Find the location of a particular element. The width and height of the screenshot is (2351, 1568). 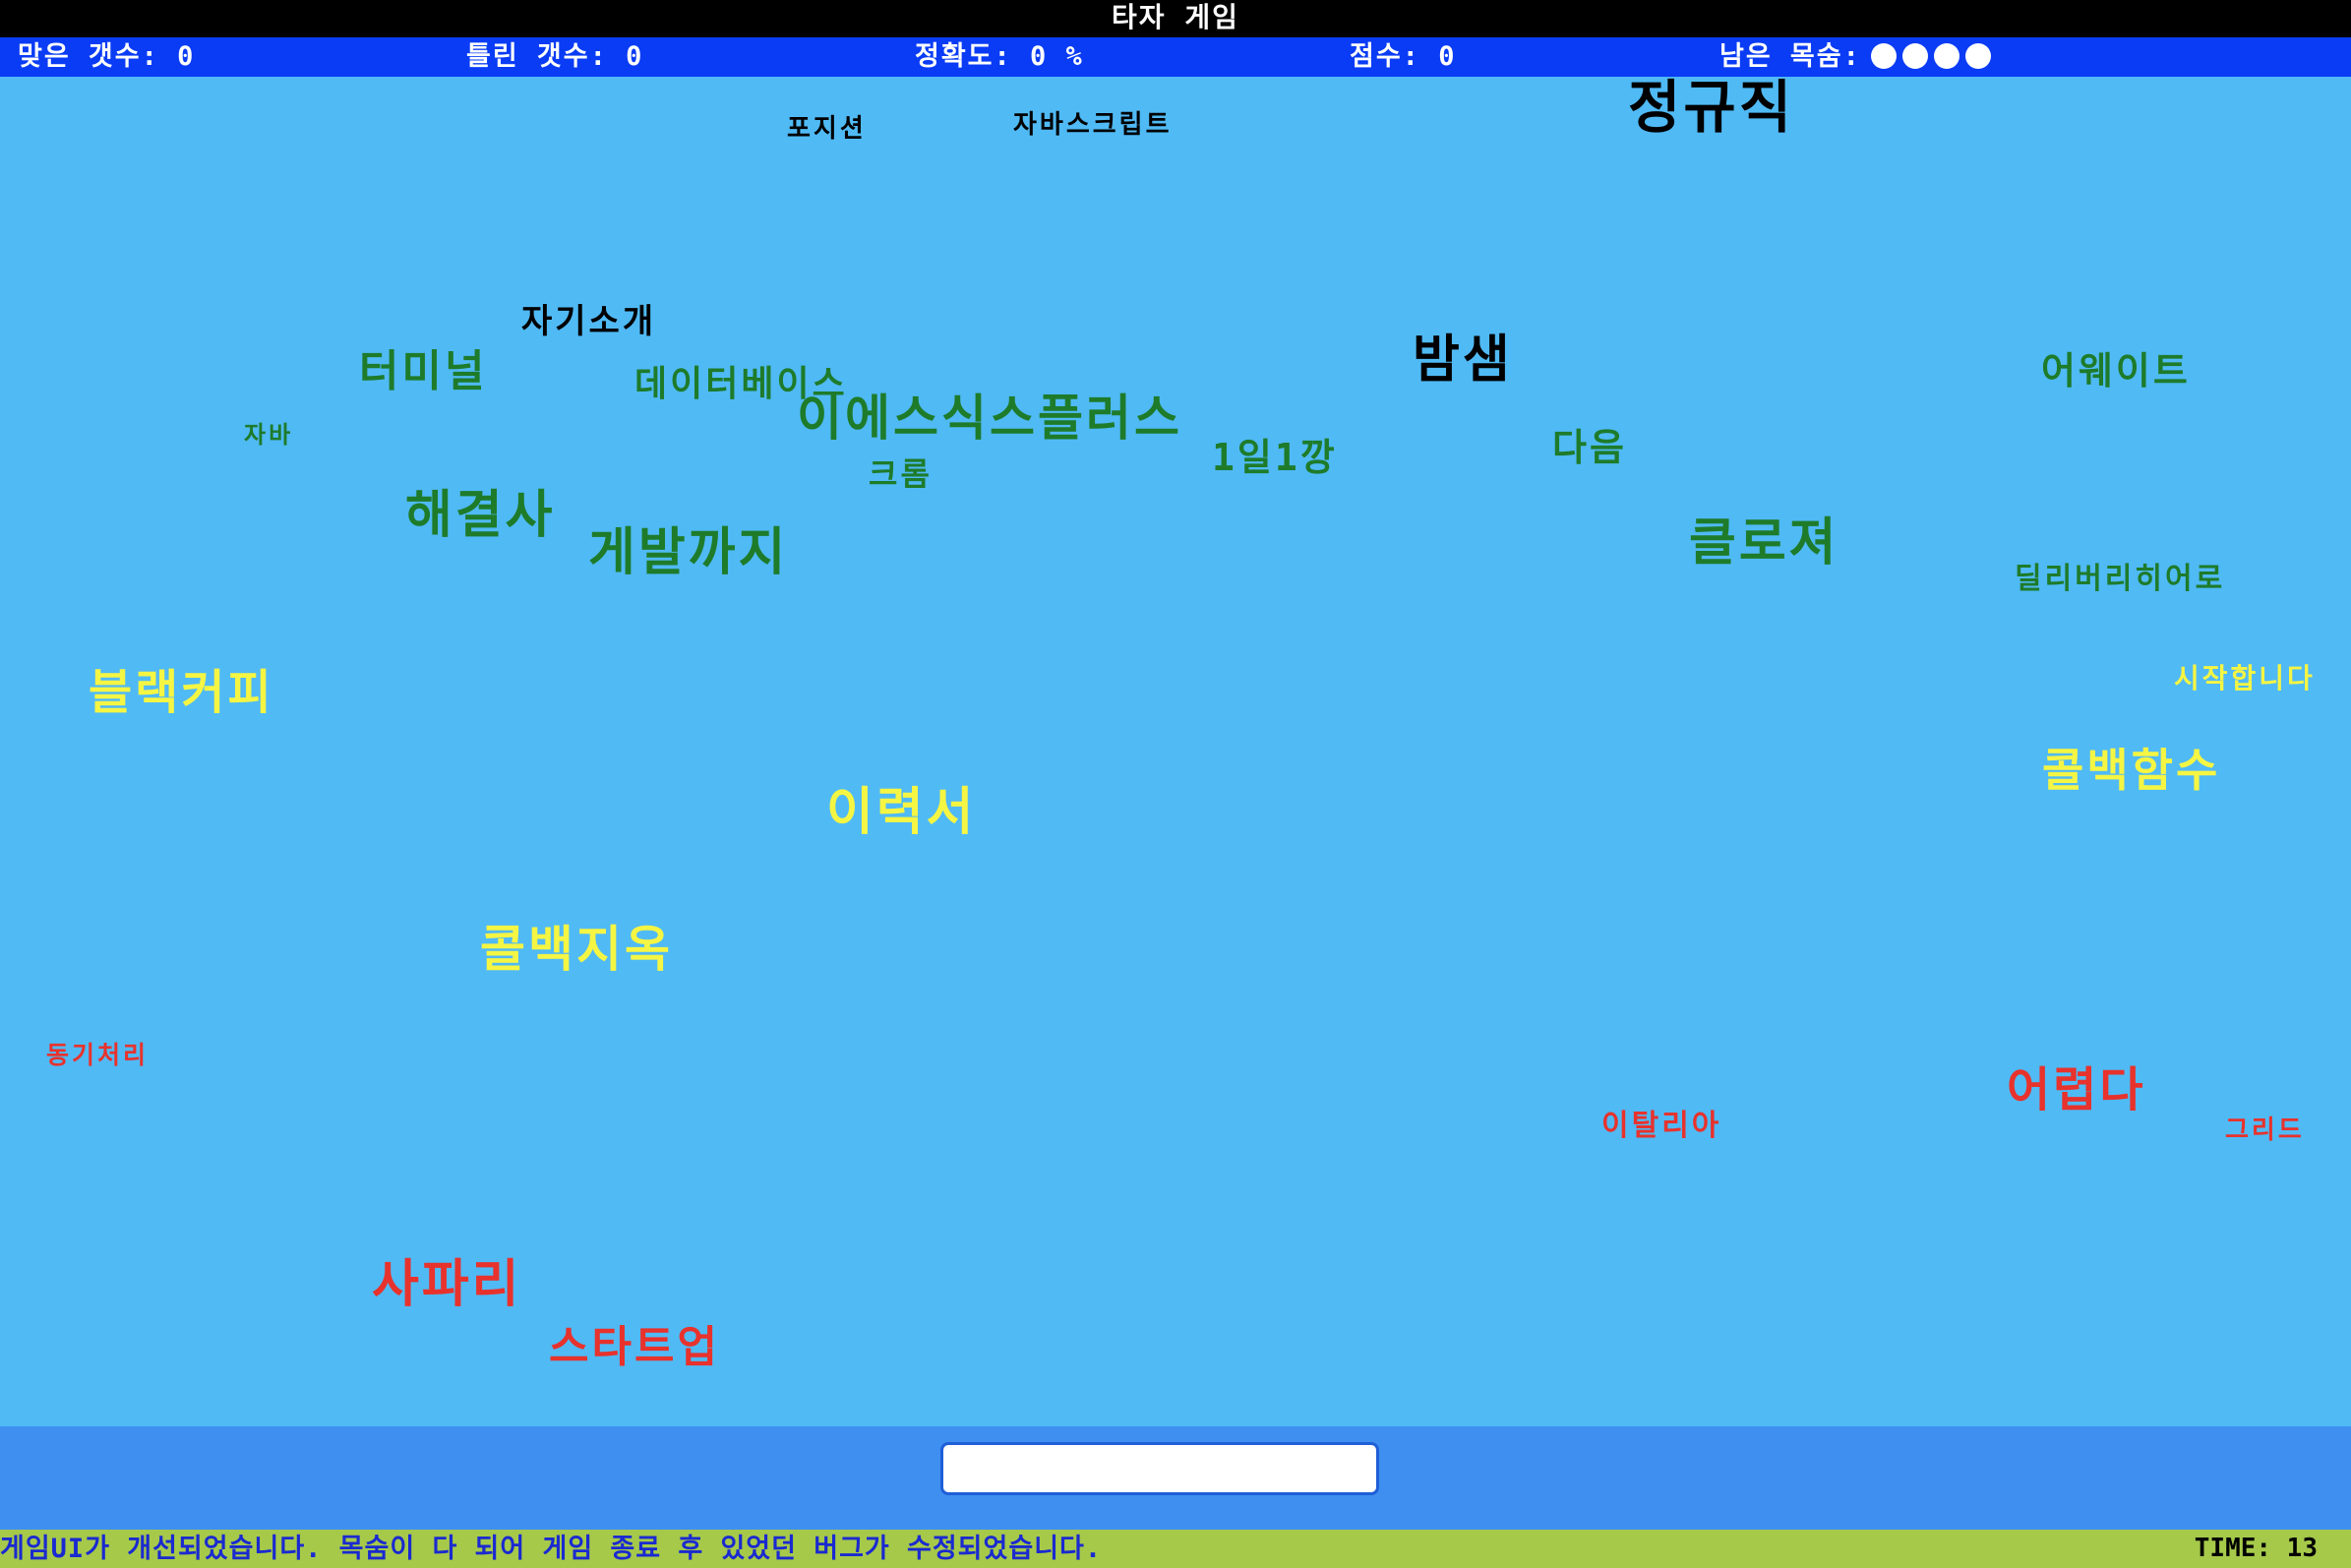

falling-word: 게발까지 is located at coordinates (689, 553).